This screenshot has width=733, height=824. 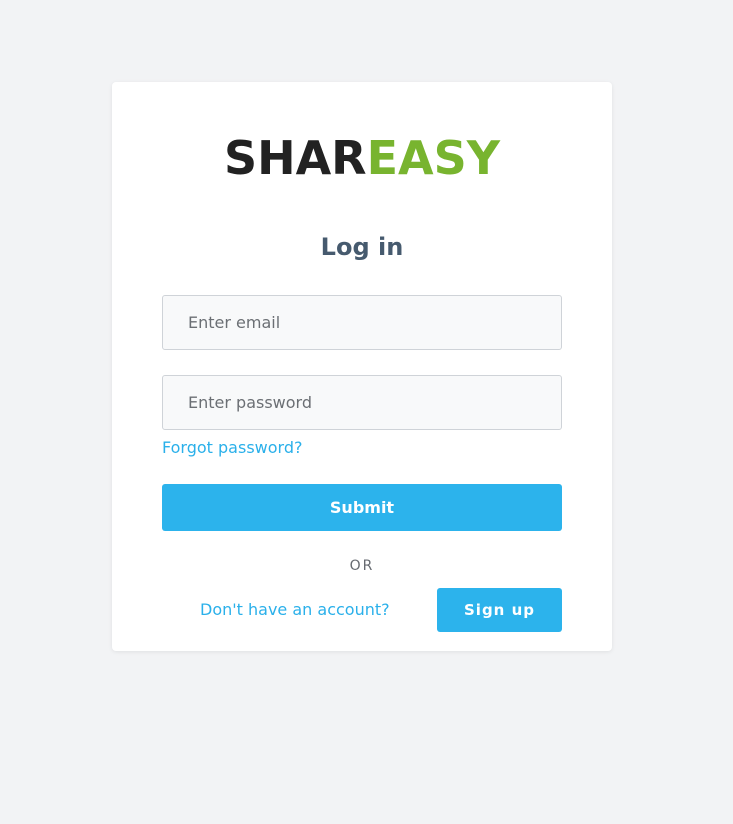 I want to click on no-account-link: Don't have an account?, so click(x=295, y=610).